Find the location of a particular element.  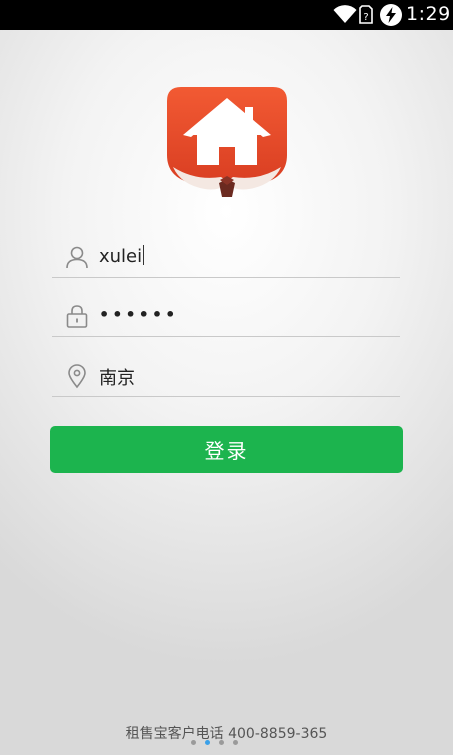

sim-icon: ? is located at coordinates (366, 14).